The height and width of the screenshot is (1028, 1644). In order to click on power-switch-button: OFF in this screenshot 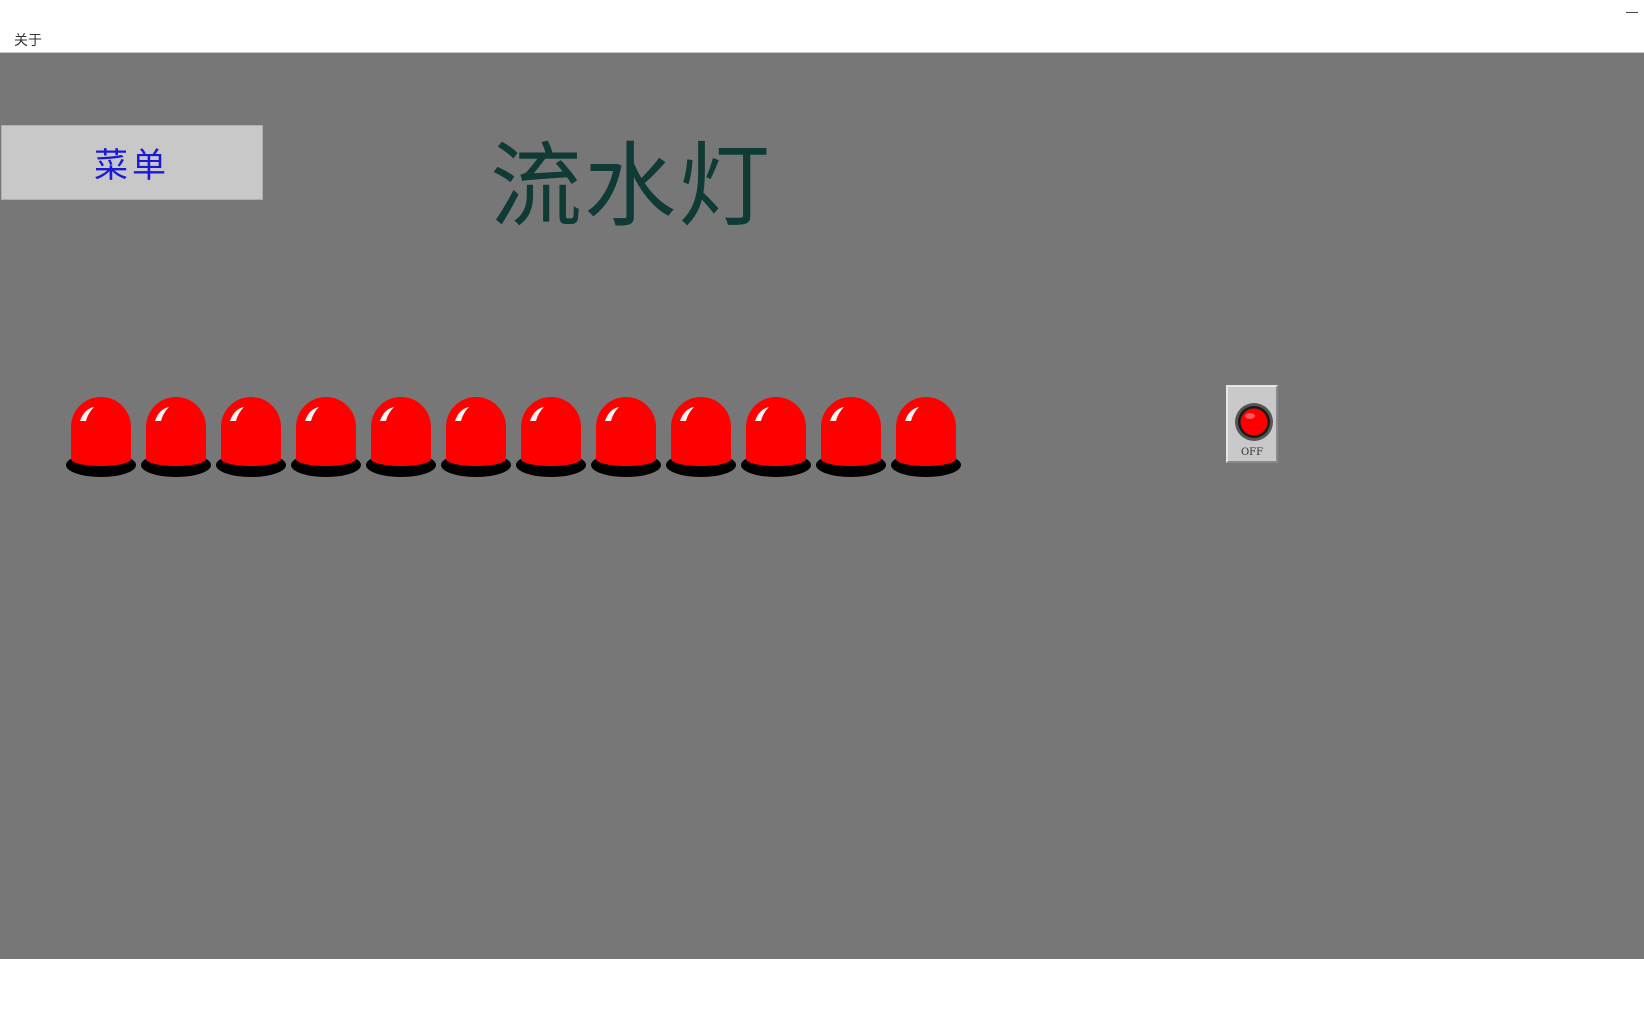, I will do `click(1252, 424)`.